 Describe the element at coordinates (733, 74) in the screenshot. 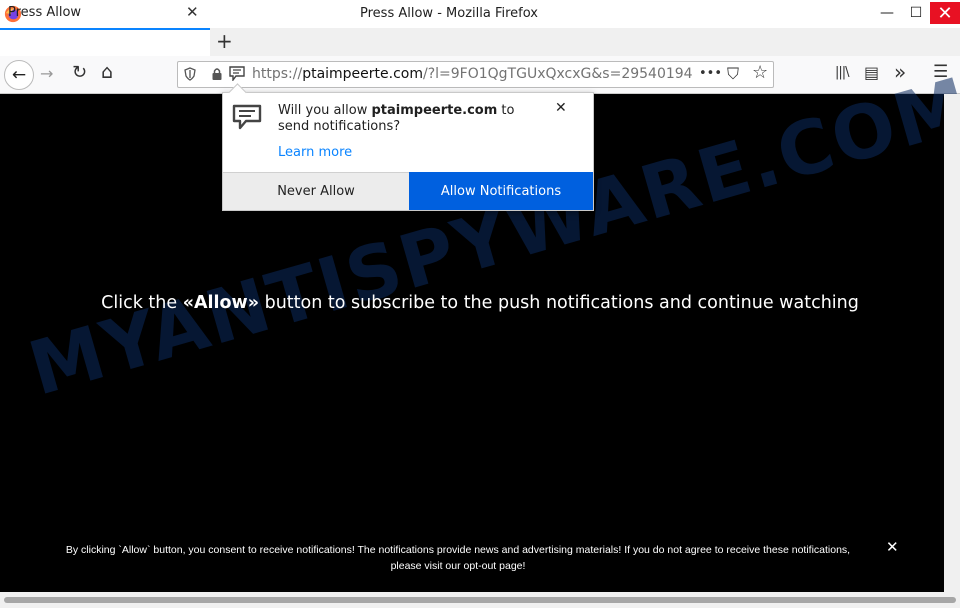

I see `pocket-icon: ⛉` at that location.